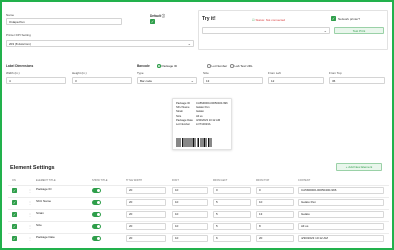 The image size is (394, 250). Describe the element at coordinates (167, 80) in the screenshot. I see `type-select: Bar code ⌄` at that location.